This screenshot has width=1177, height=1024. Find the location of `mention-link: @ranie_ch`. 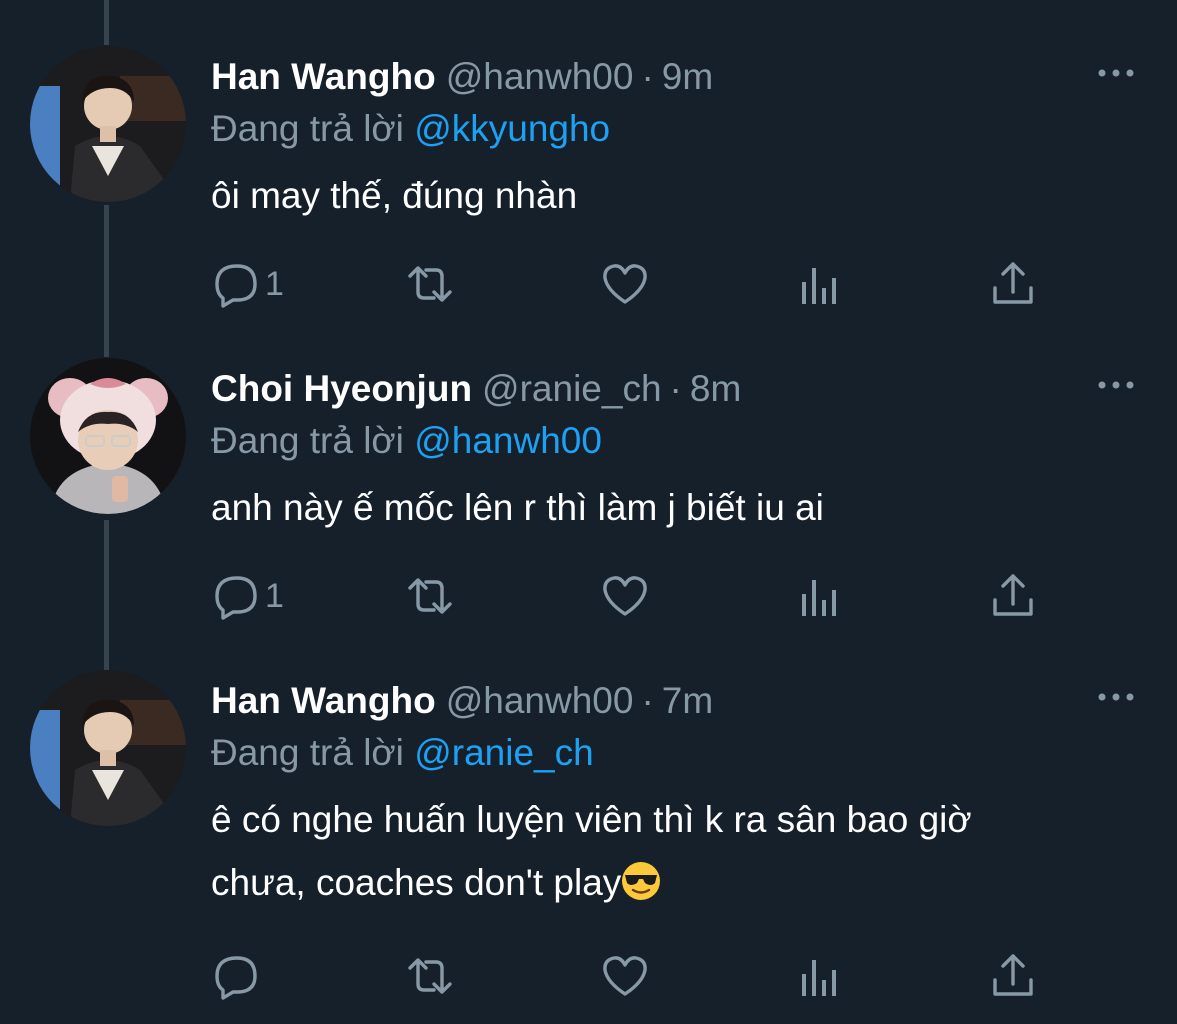

mention-link: @ranie_ch is located at coordinates (504, 752).